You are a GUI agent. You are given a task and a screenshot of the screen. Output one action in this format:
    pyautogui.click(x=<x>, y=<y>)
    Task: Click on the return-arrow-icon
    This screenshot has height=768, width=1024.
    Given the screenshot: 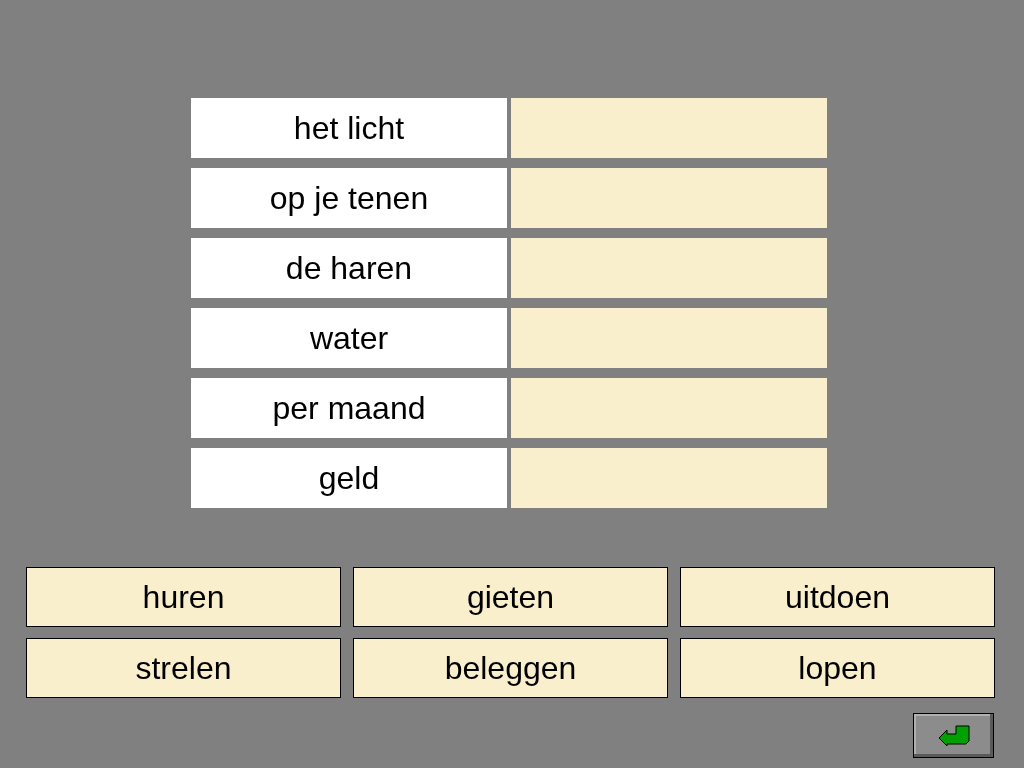 What is the action you would take?
    pyautogui.click(x=953, y=735)
    